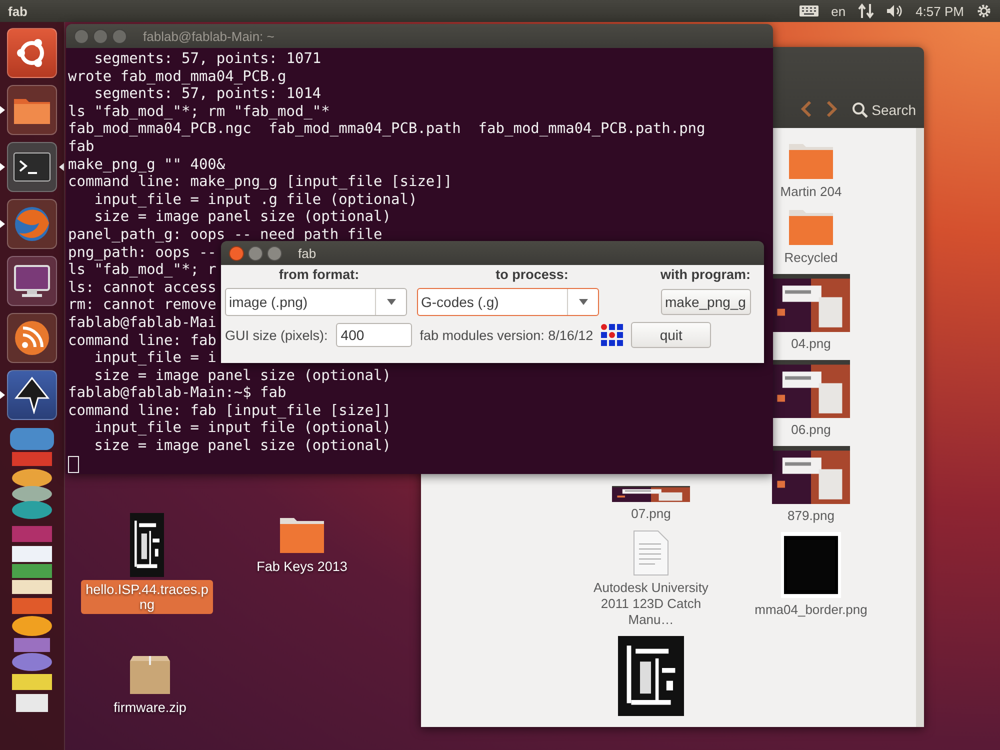 The width and height of the screenshot is (1000, 750). Describe the element at coordinates (142, 306) in the screenshot. I see `terminal-line: rm: cannot remove` at that location.